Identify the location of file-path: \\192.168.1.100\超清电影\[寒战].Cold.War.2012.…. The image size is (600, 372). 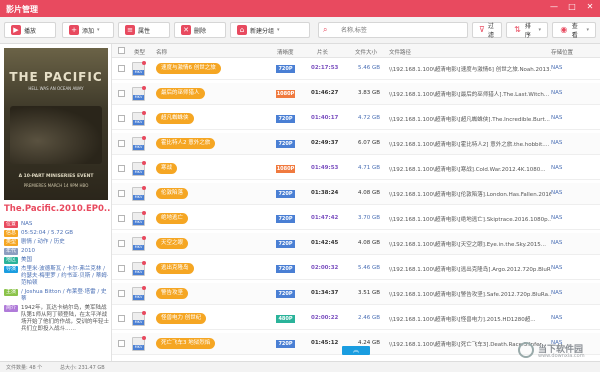
(467, 170).